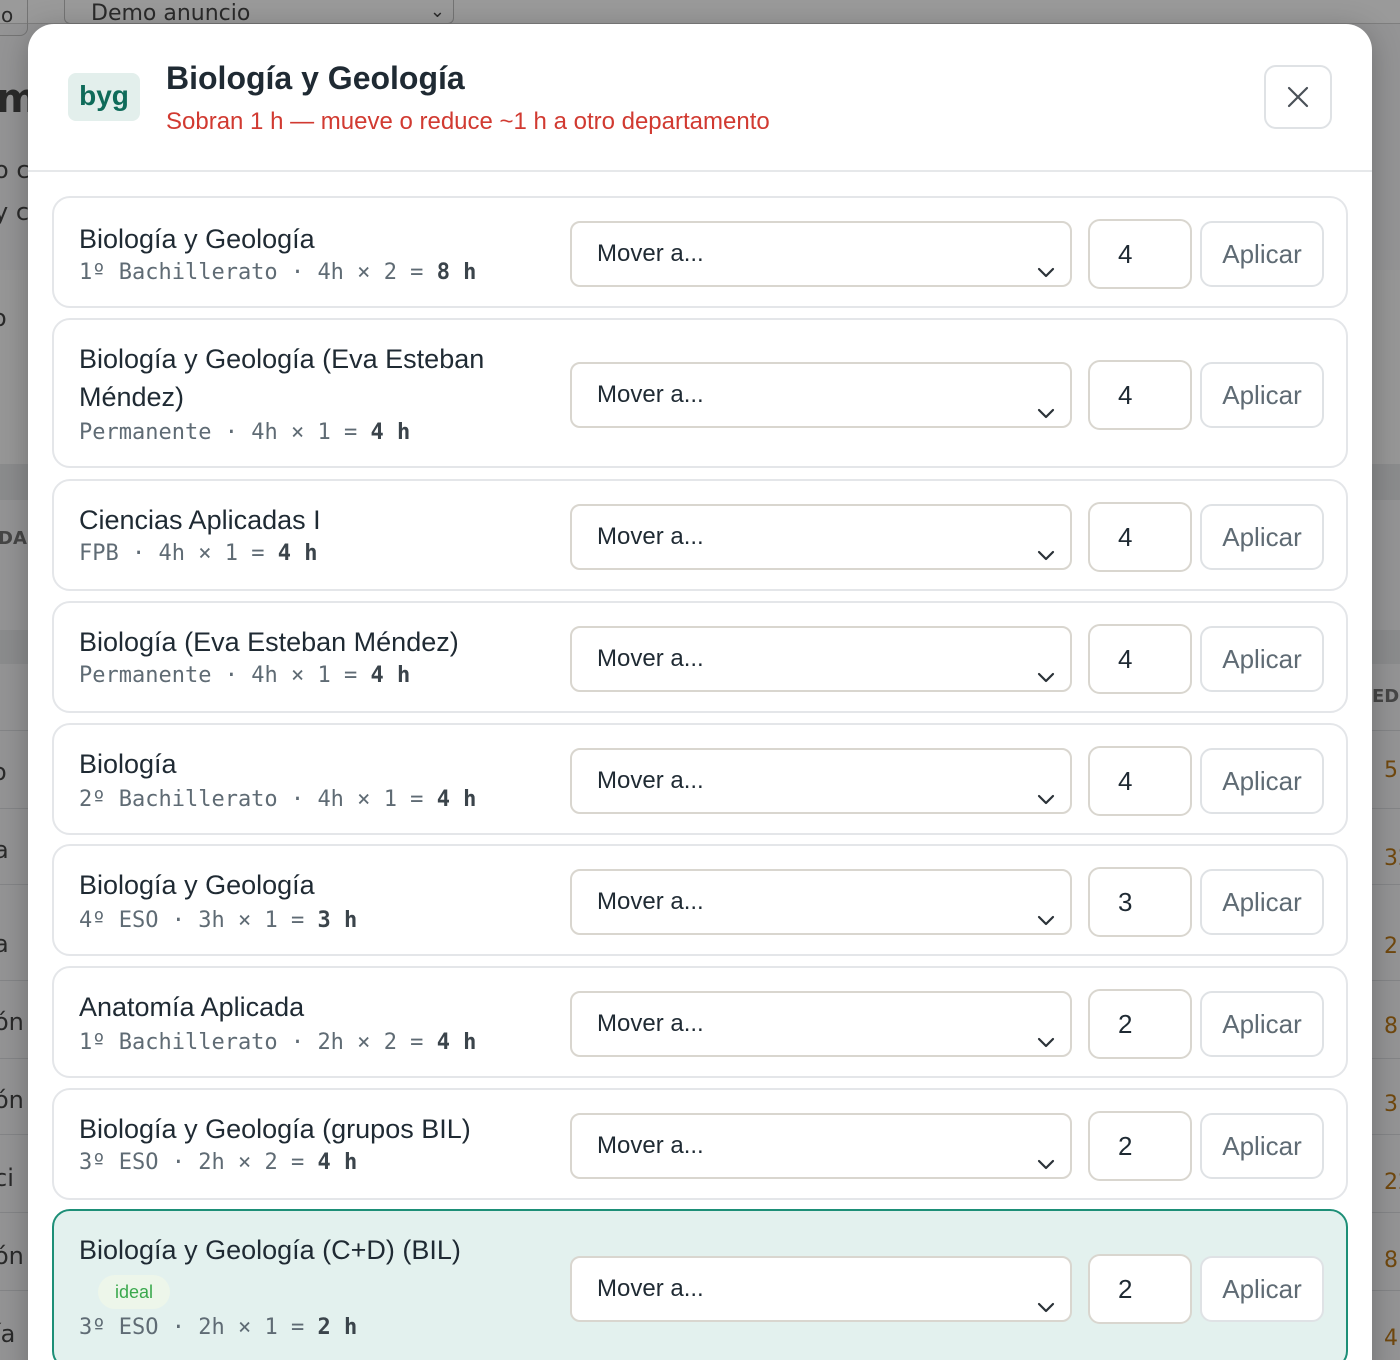 This screenshot has height=1360, width=1400. What do you see at coordinates (337, 920) in the screenshot?
I see `assignment-total: 3 h` at bounding box center [337, 920].